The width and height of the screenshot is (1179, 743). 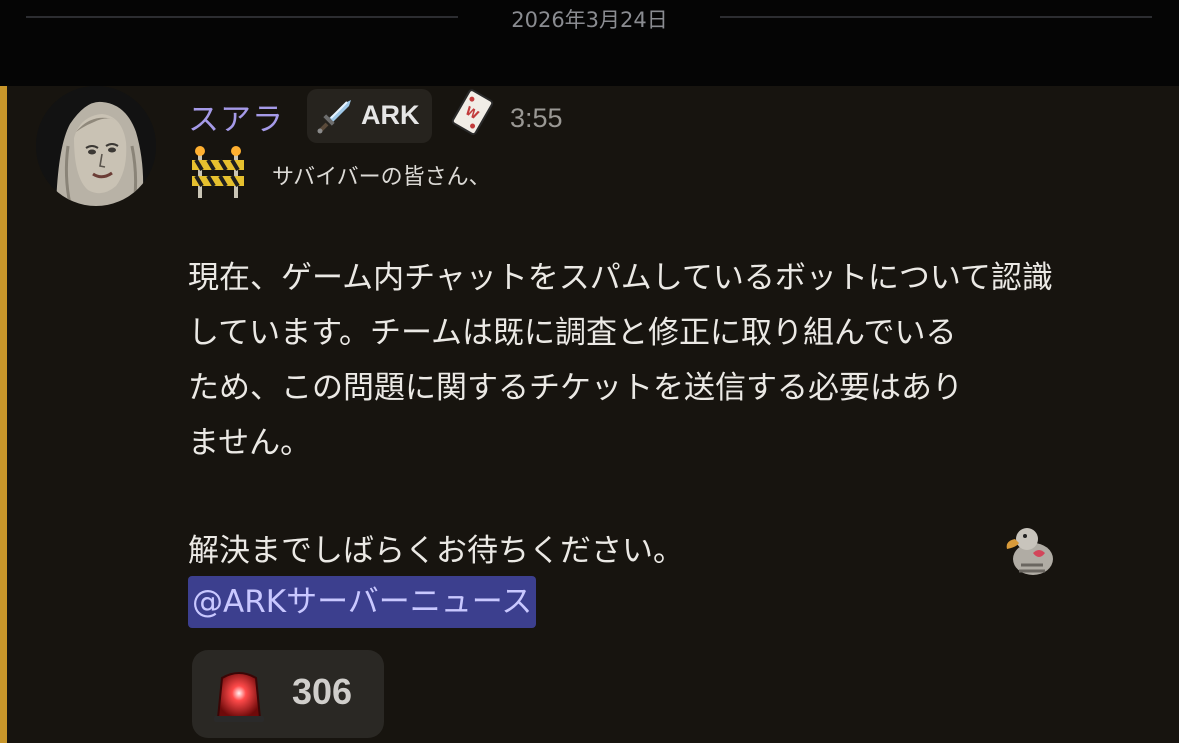 What do you see at coordinates (242, 17) in the screenshot?
I see `divider-line-left` at bounding box center [242, 17].